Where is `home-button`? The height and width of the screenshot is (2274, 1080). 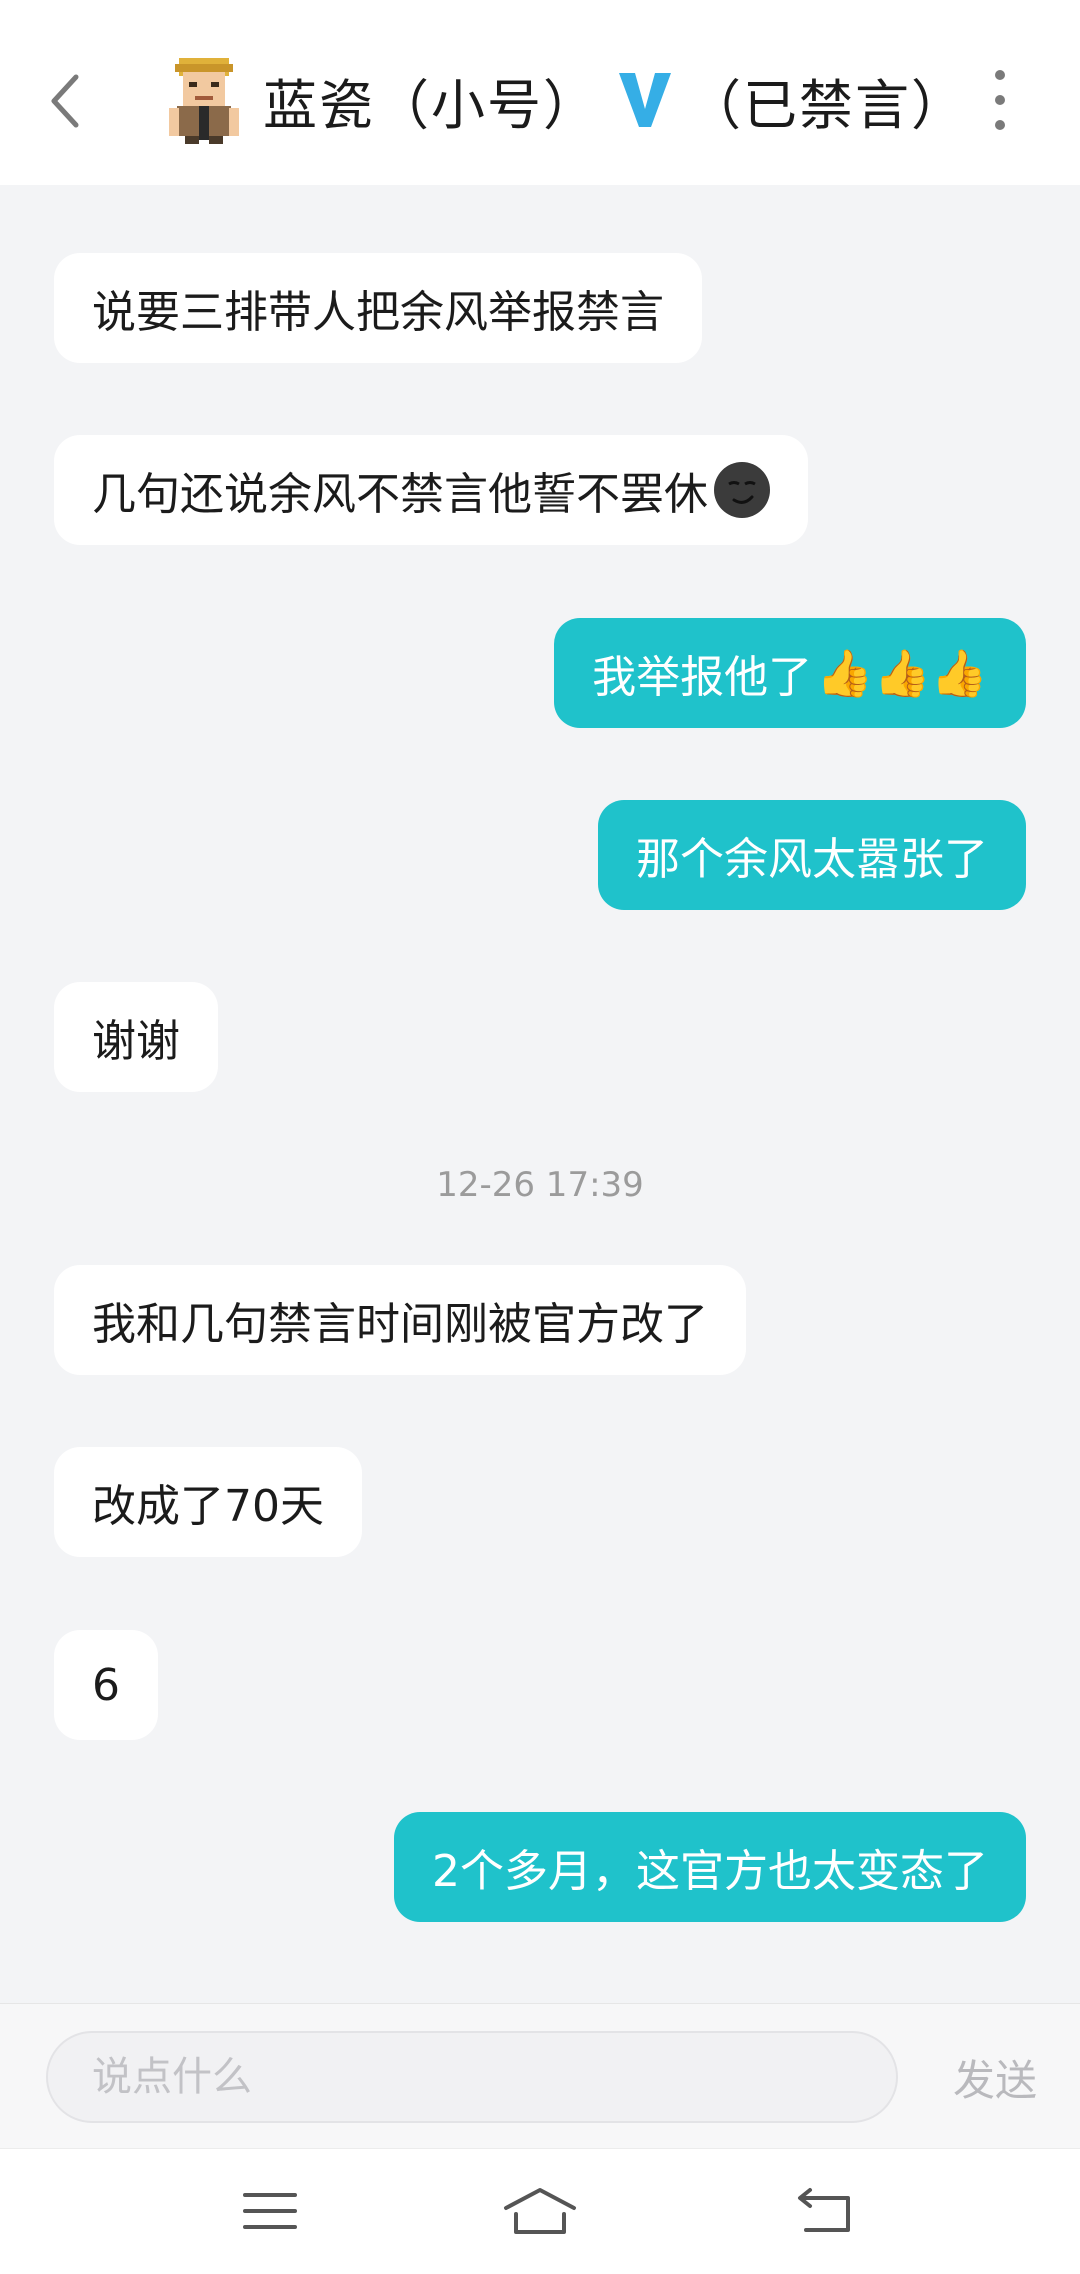 home-button is located at coordinates (540, 2211).